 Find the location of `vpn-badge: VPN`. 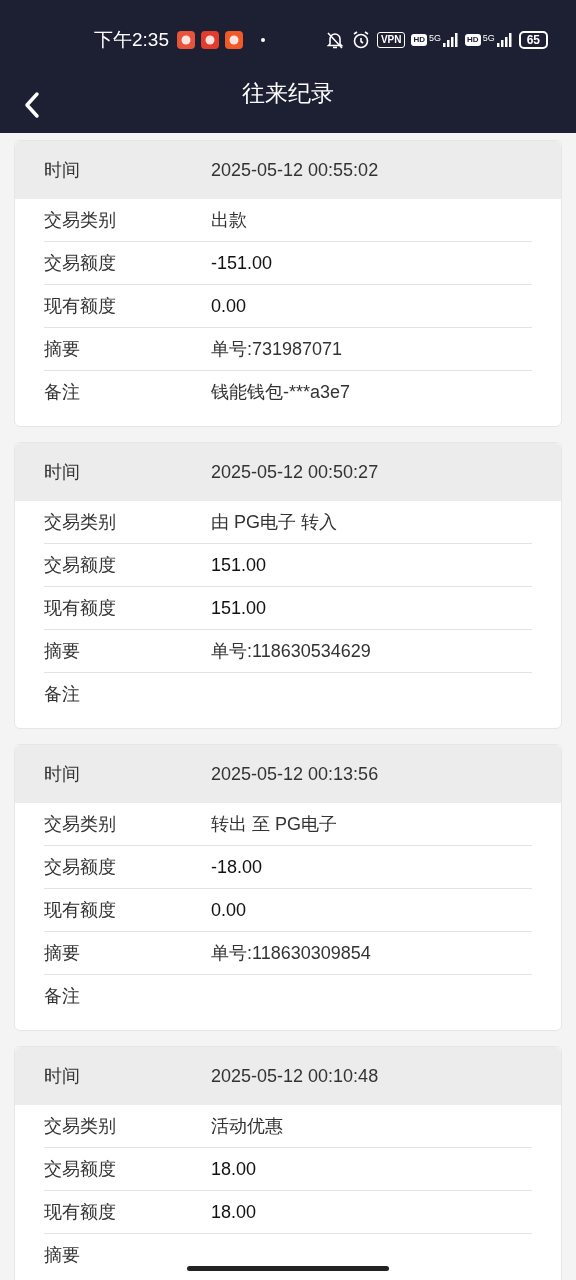

vpn-badge: VPN is located at coordinates (391, 40).